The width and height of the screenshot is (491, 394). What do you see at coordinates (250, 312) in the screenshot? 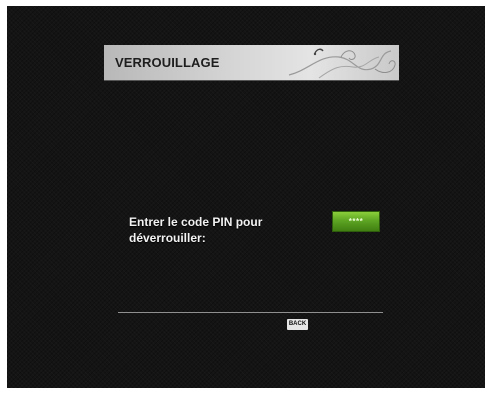
I see `footer-divider` at bounding box center [250, 312].